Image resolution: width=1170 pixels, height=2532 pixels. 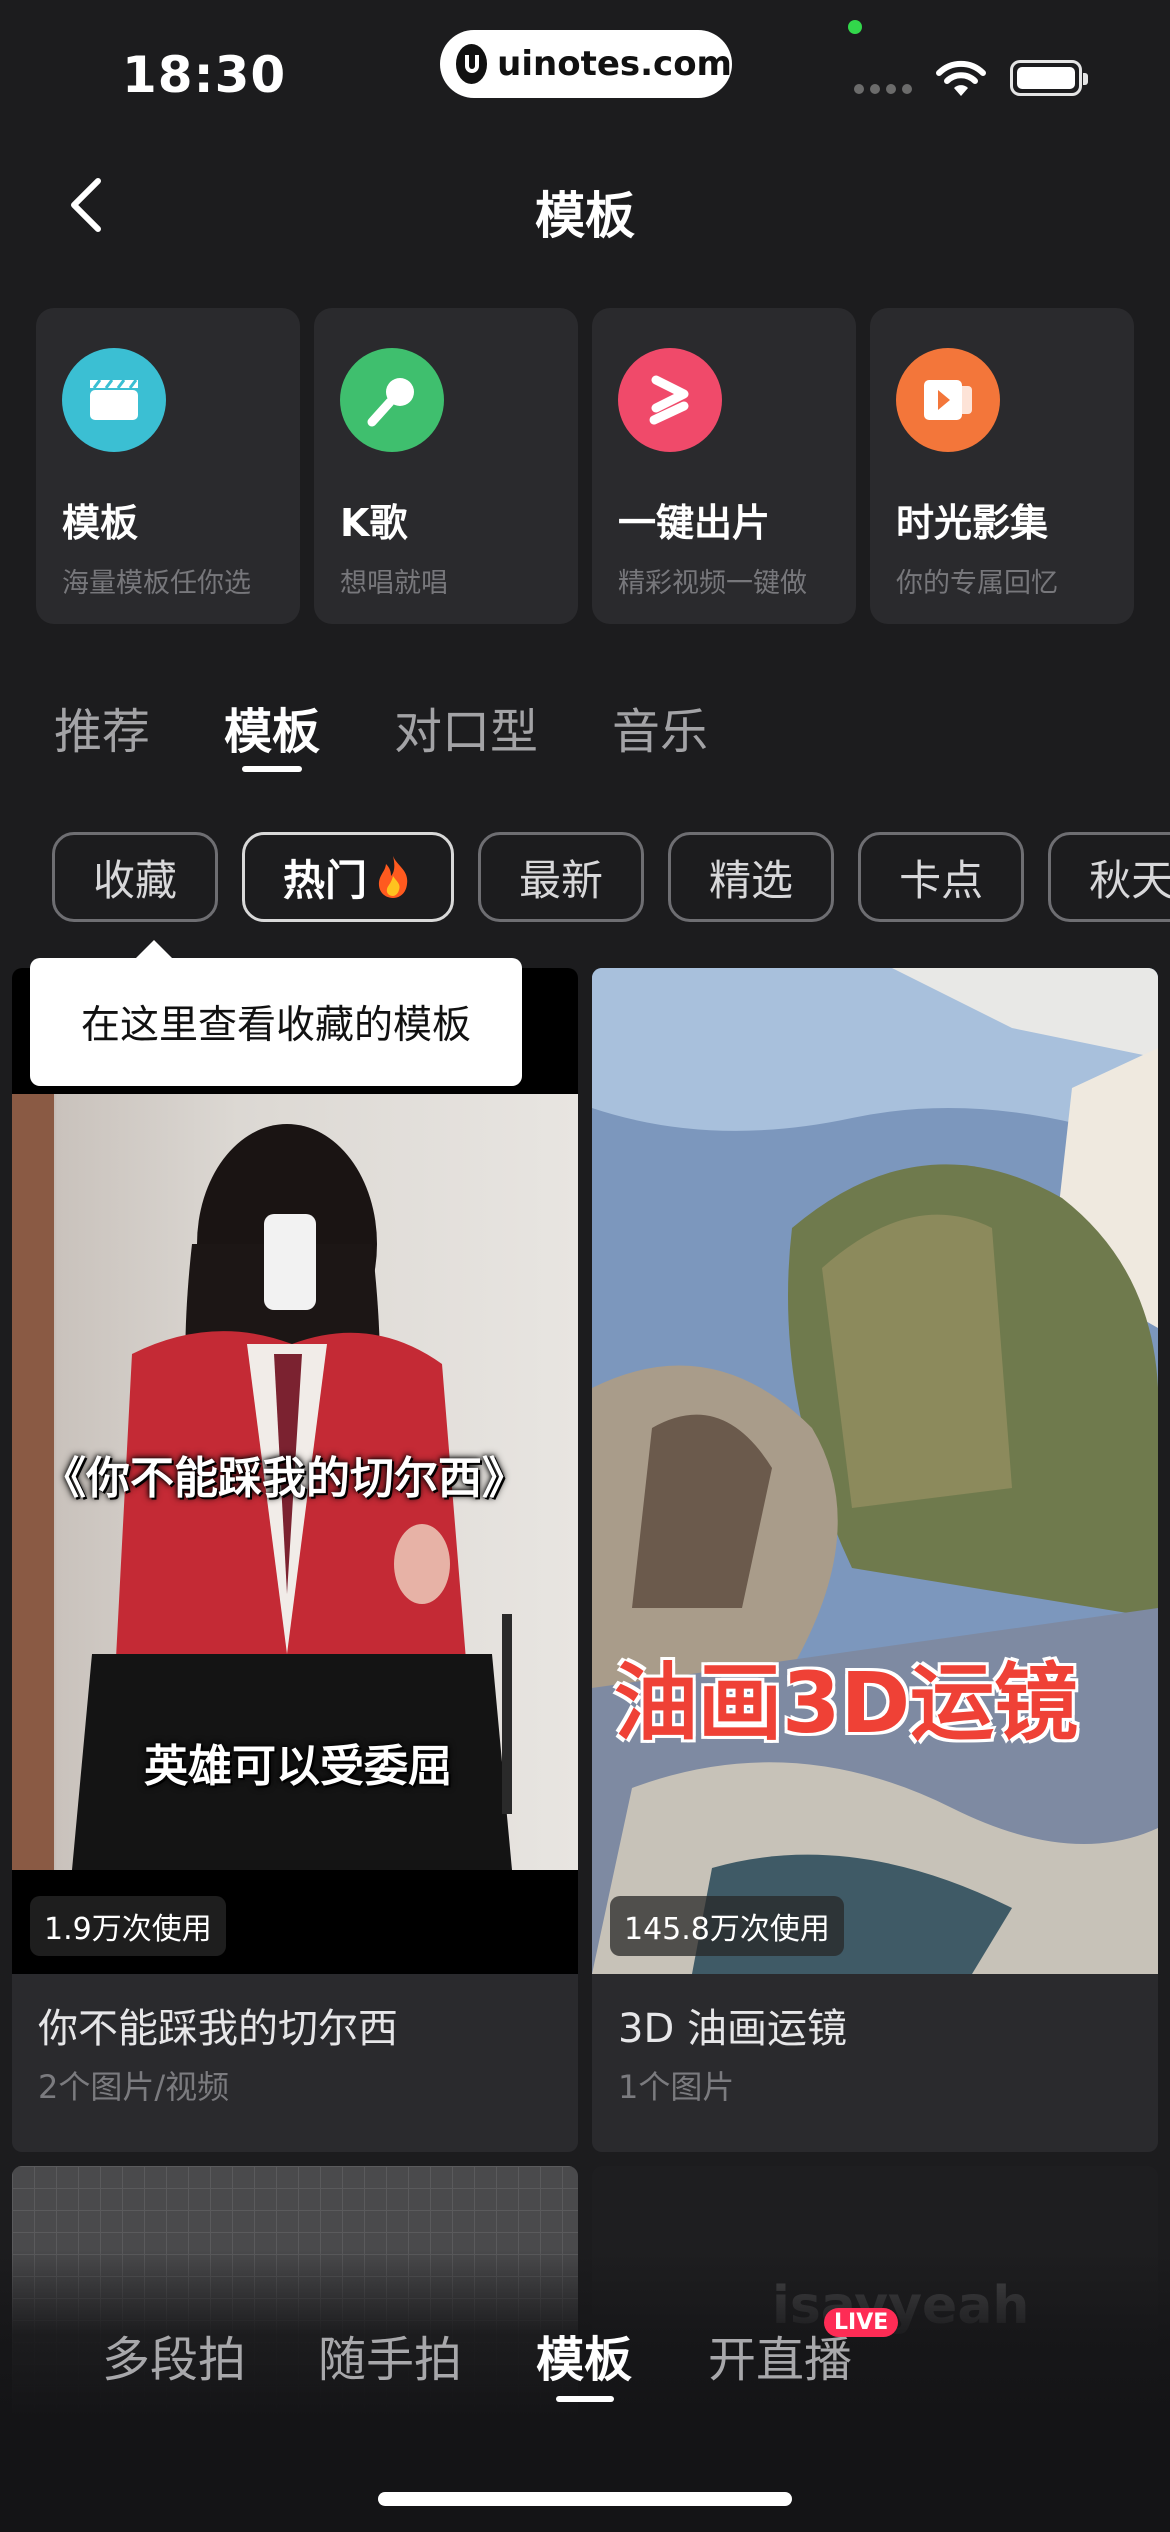 What do you see at coordinates (394, 583) in the screenshot?
I see `card-subtitle: 想唱就唱` at bounding box center [394, 583].